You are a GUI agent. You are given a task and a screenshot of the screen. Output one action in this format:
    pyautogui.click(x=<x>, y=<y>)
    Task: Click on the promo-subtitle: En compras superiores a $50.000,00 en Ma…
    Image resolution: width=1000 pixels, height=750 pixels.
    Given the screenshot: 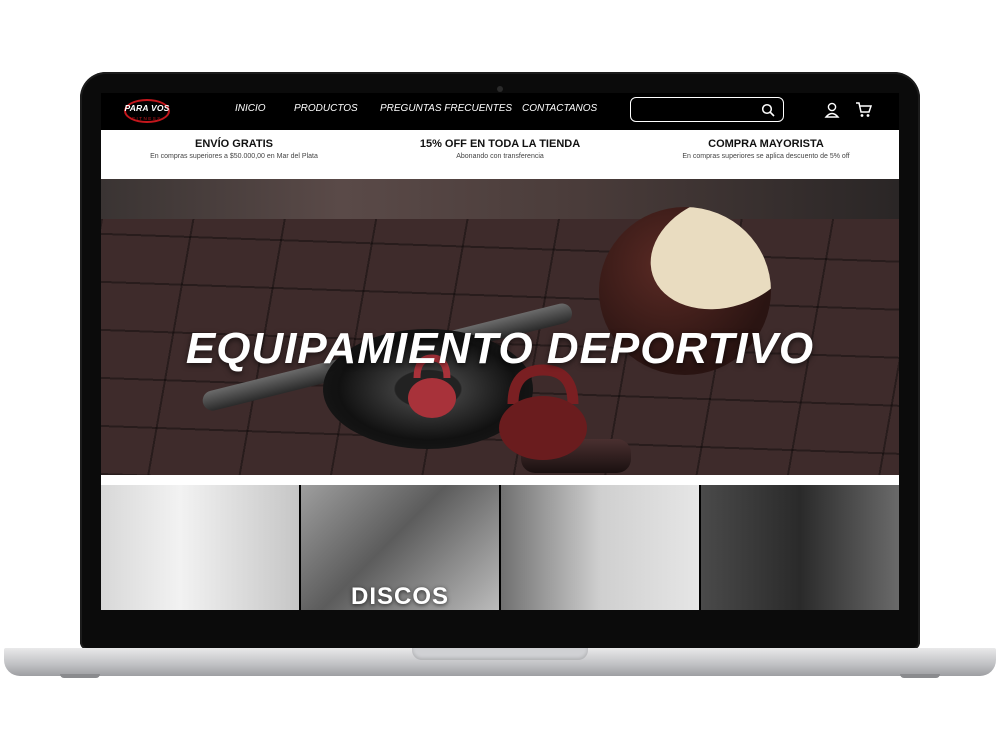 What is the action you would take?
    pyautogui.click(x=234, y=156)
    